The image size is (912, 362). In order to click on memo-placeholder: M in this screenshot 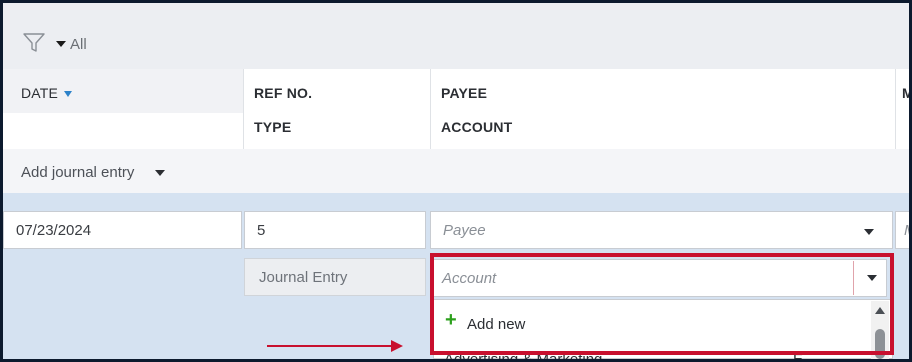, I will do `click(906, 230)`.